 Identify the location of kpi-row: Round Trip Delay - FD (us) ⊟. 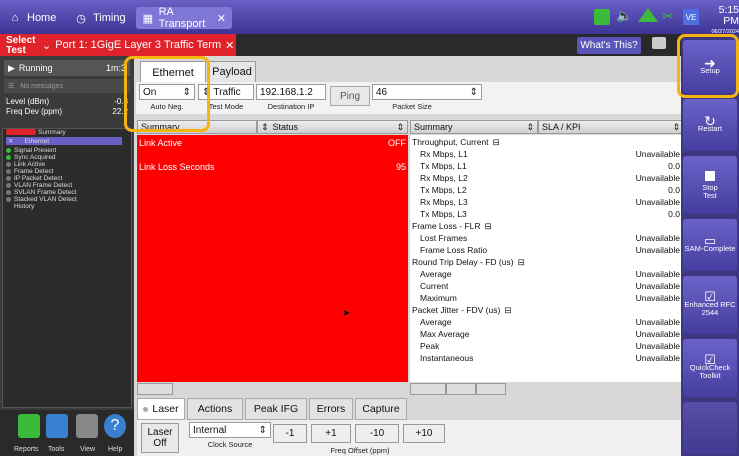
(545, 262).